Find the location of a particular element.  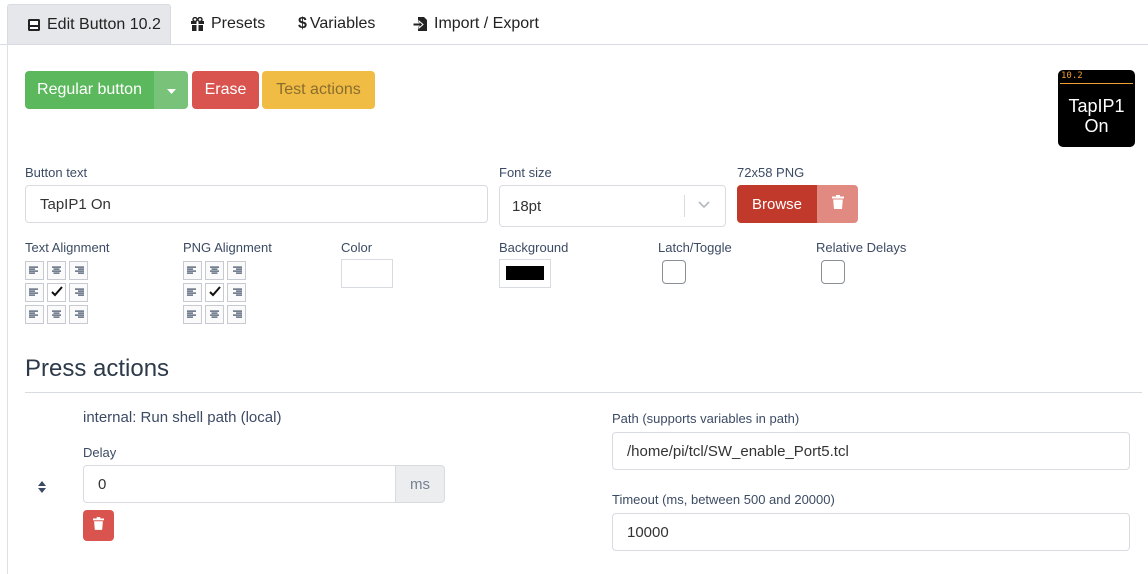

tab-label: Variables is located at coordinates (342, 23).